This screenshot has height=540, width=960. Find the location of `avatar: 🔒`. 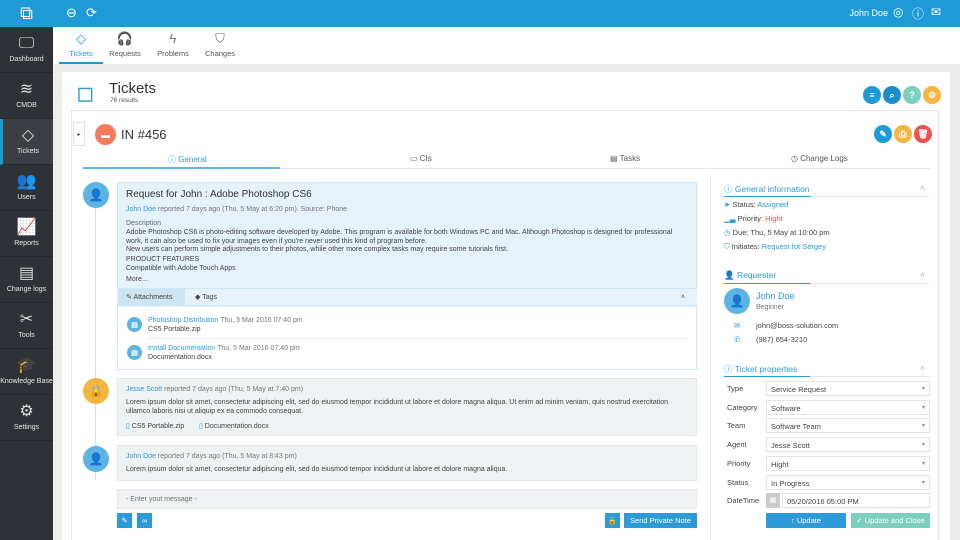

avatar: 🔒 is located at coordinates (96, 391).